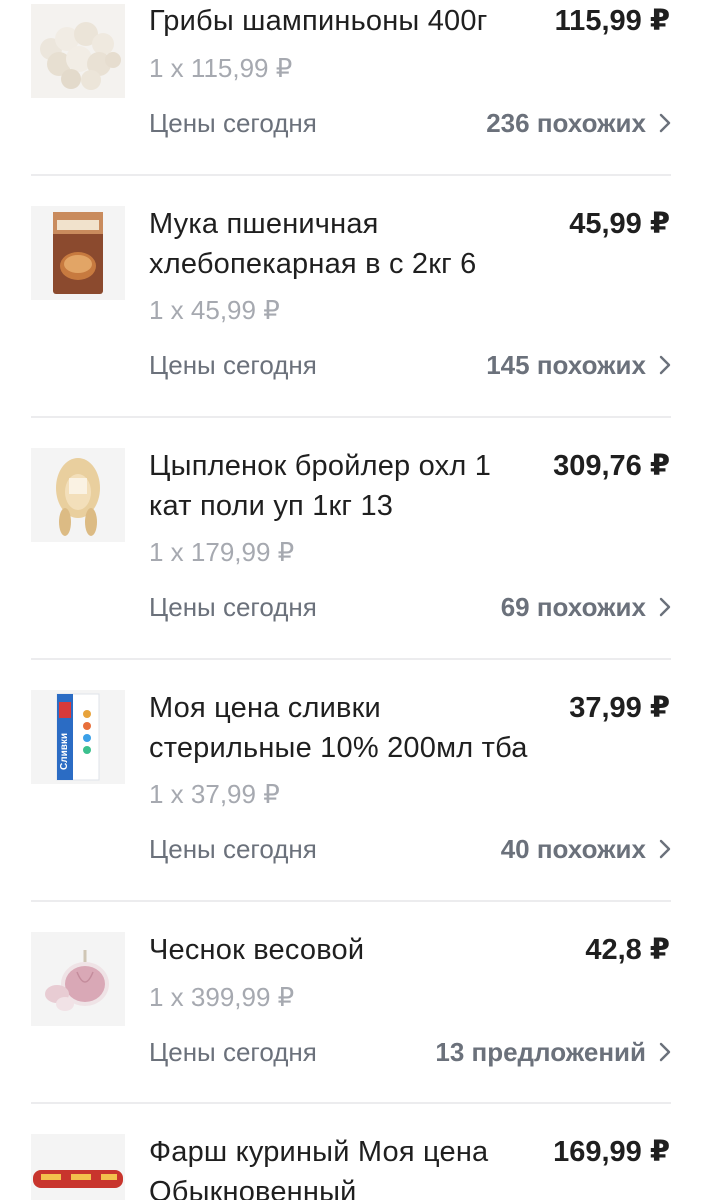 The height and width of the screenshot is (1200, 702). I want to click on carton-text: Сливки, so click(64, 751).